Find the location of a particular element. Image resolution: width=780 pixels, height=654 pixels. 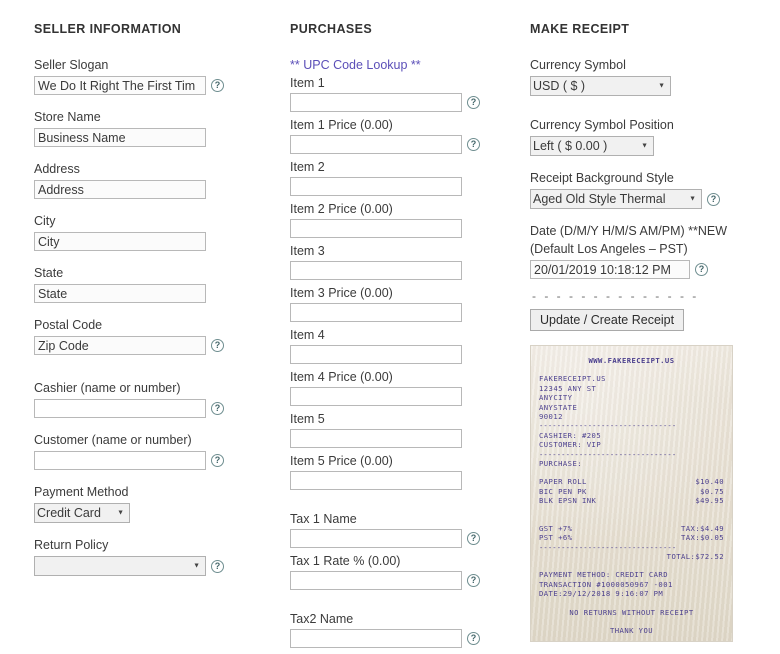

label-currency-position: Currency Symbol Position is located at coordinates (602, 125).